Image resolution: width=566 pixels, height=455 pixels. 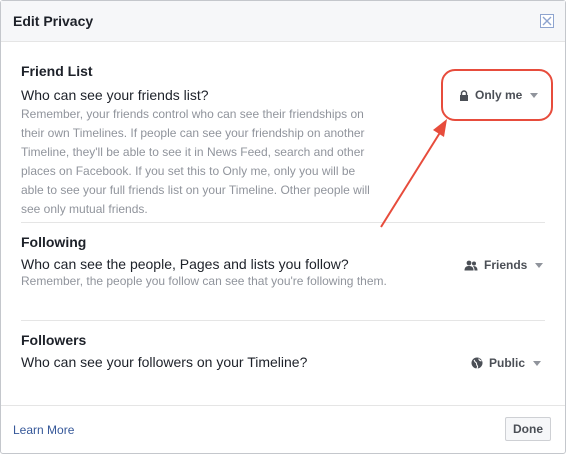 I want to click on learn-more-link: Learn More, so click(x=43, y=430).